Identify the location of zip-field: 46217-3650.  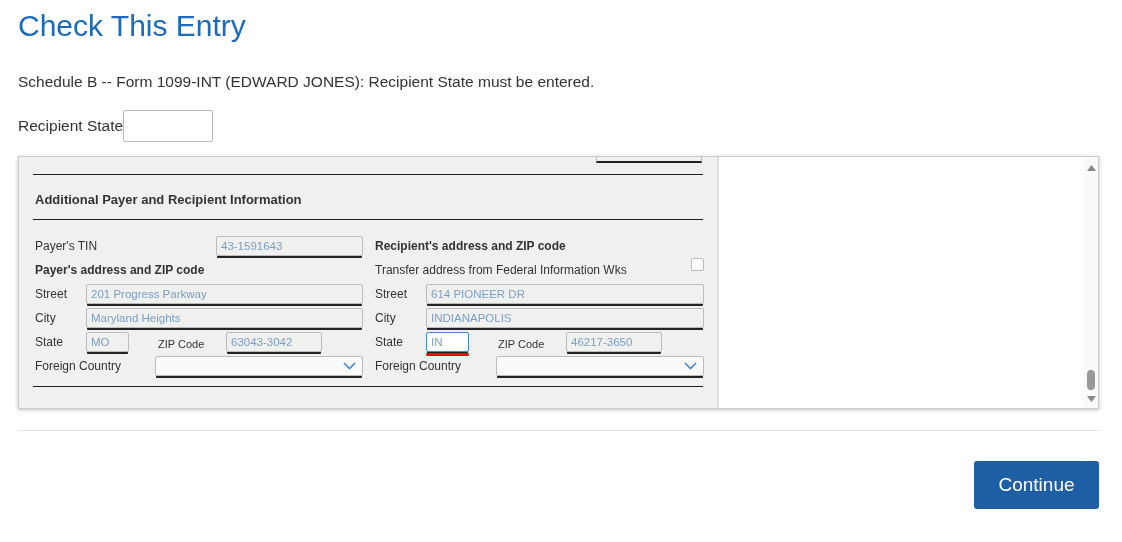
(614, 342).